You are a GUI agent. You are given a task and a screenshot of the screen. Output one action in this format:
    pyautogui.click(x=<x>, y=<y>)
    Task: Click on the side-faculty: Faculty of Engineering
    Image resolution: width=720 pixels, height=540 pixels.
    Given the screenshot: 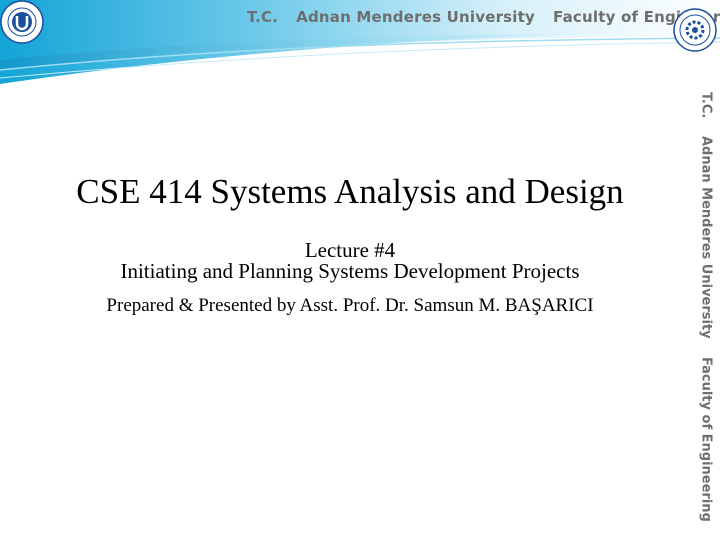 What is the action you would take?
    pyautogui.click(x=706, y=439)
    